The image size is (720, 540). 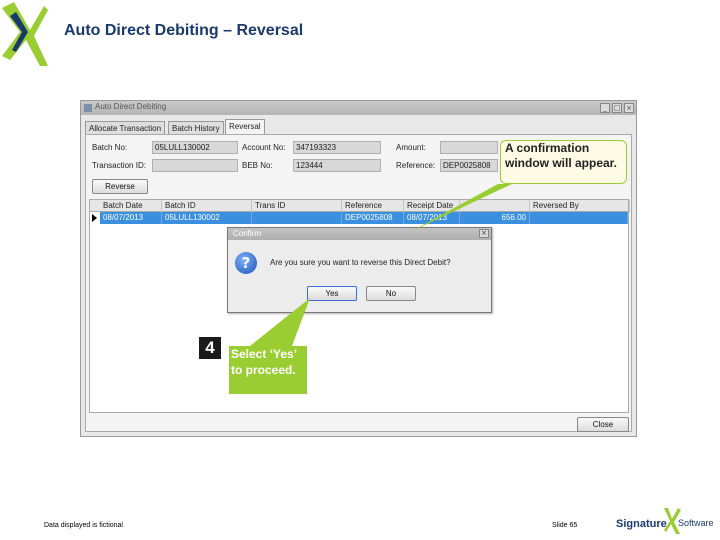 I want to click on signature-software-logo: Signature Software, so click(x=666, y=521).